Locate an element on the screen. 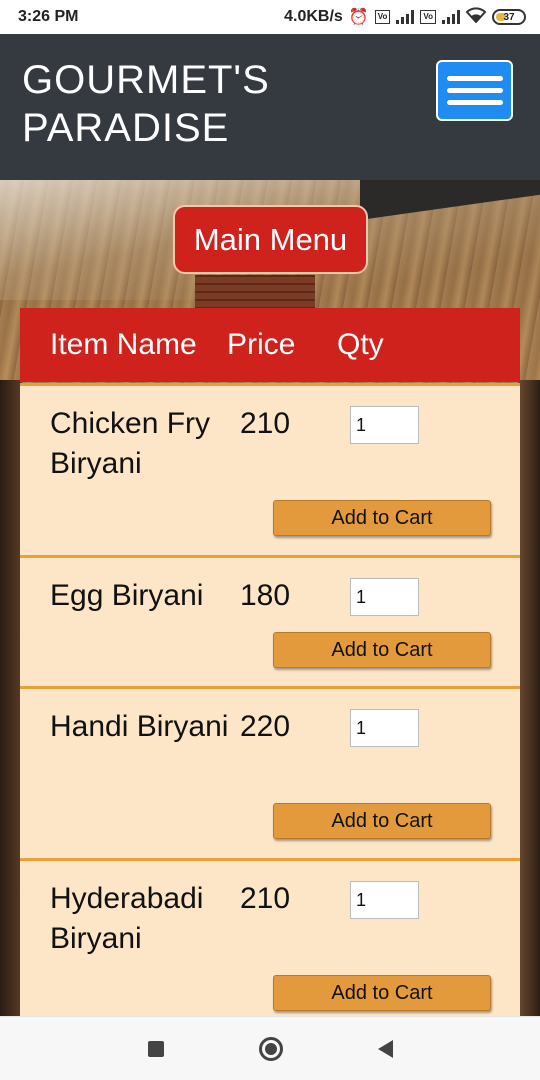 This screenshot has width=540, height=1080. battery-level: 37 is located at coordinates (509, 17).